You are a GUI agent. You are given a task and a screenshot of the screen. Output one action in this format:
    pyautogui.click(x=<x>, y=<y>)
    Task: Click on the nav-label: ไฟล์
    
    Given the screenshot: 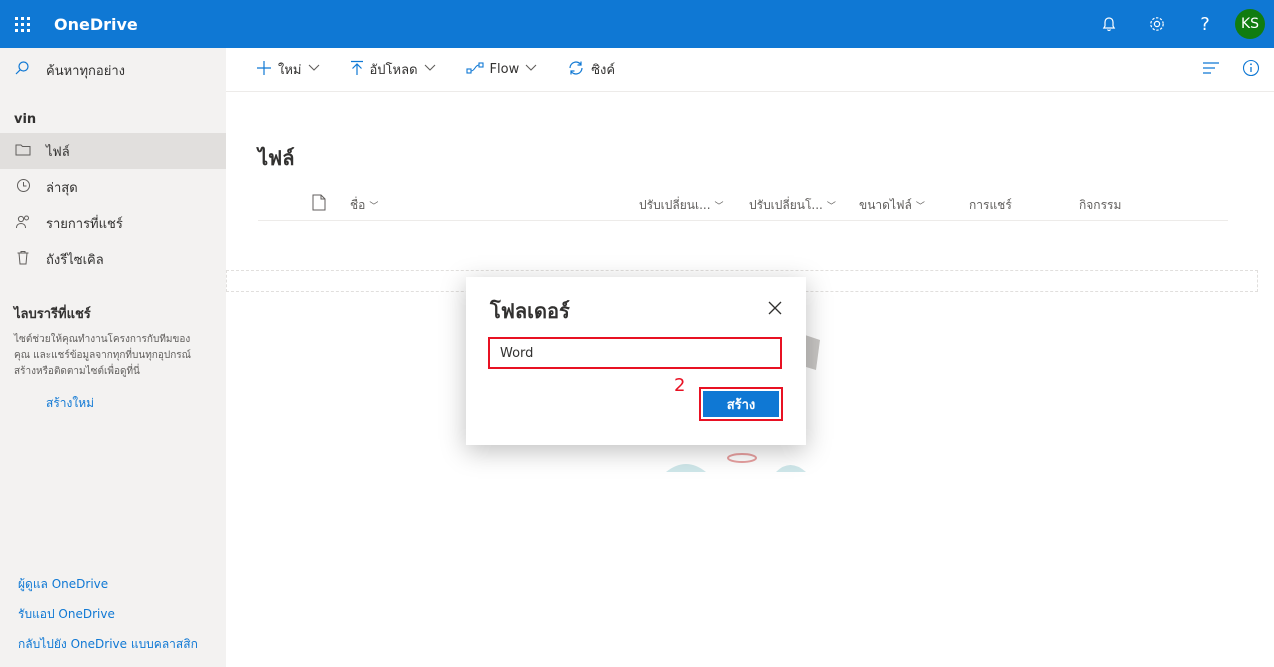 What is the action you would take?
    pyautogui.click(x=58, y=152)
    